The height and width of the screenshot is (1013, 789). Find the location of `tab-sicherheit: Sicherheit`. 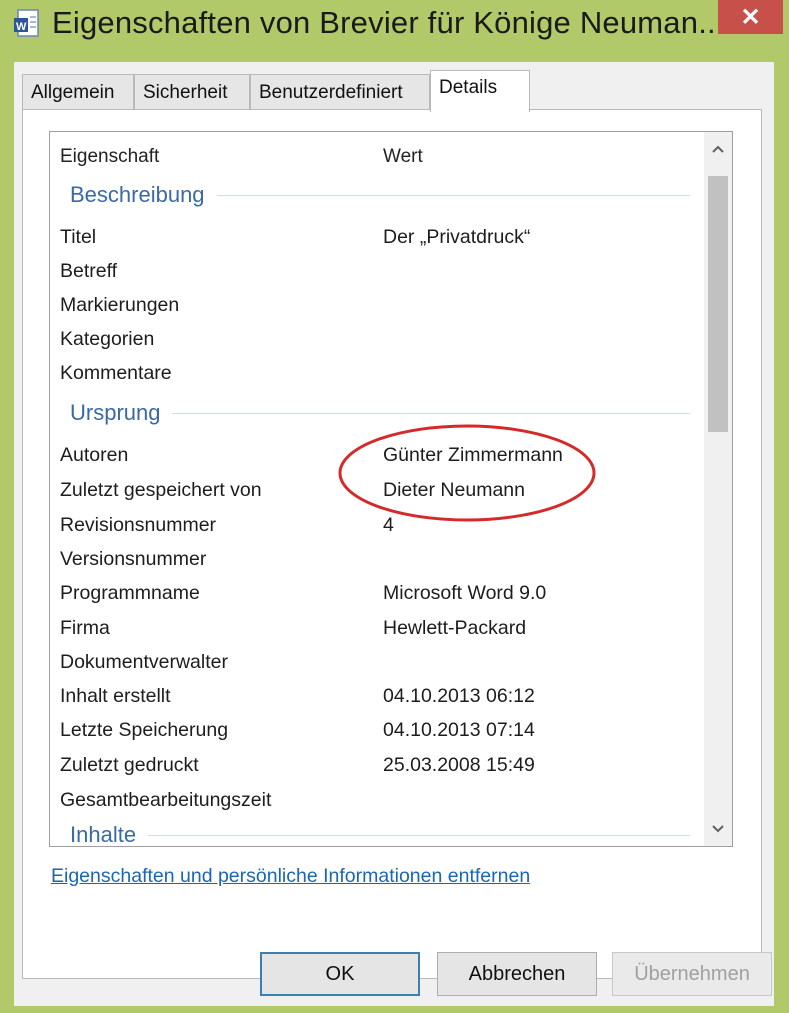

tab-sicherheit: Sicherheit is located at coordinates (192, 92).